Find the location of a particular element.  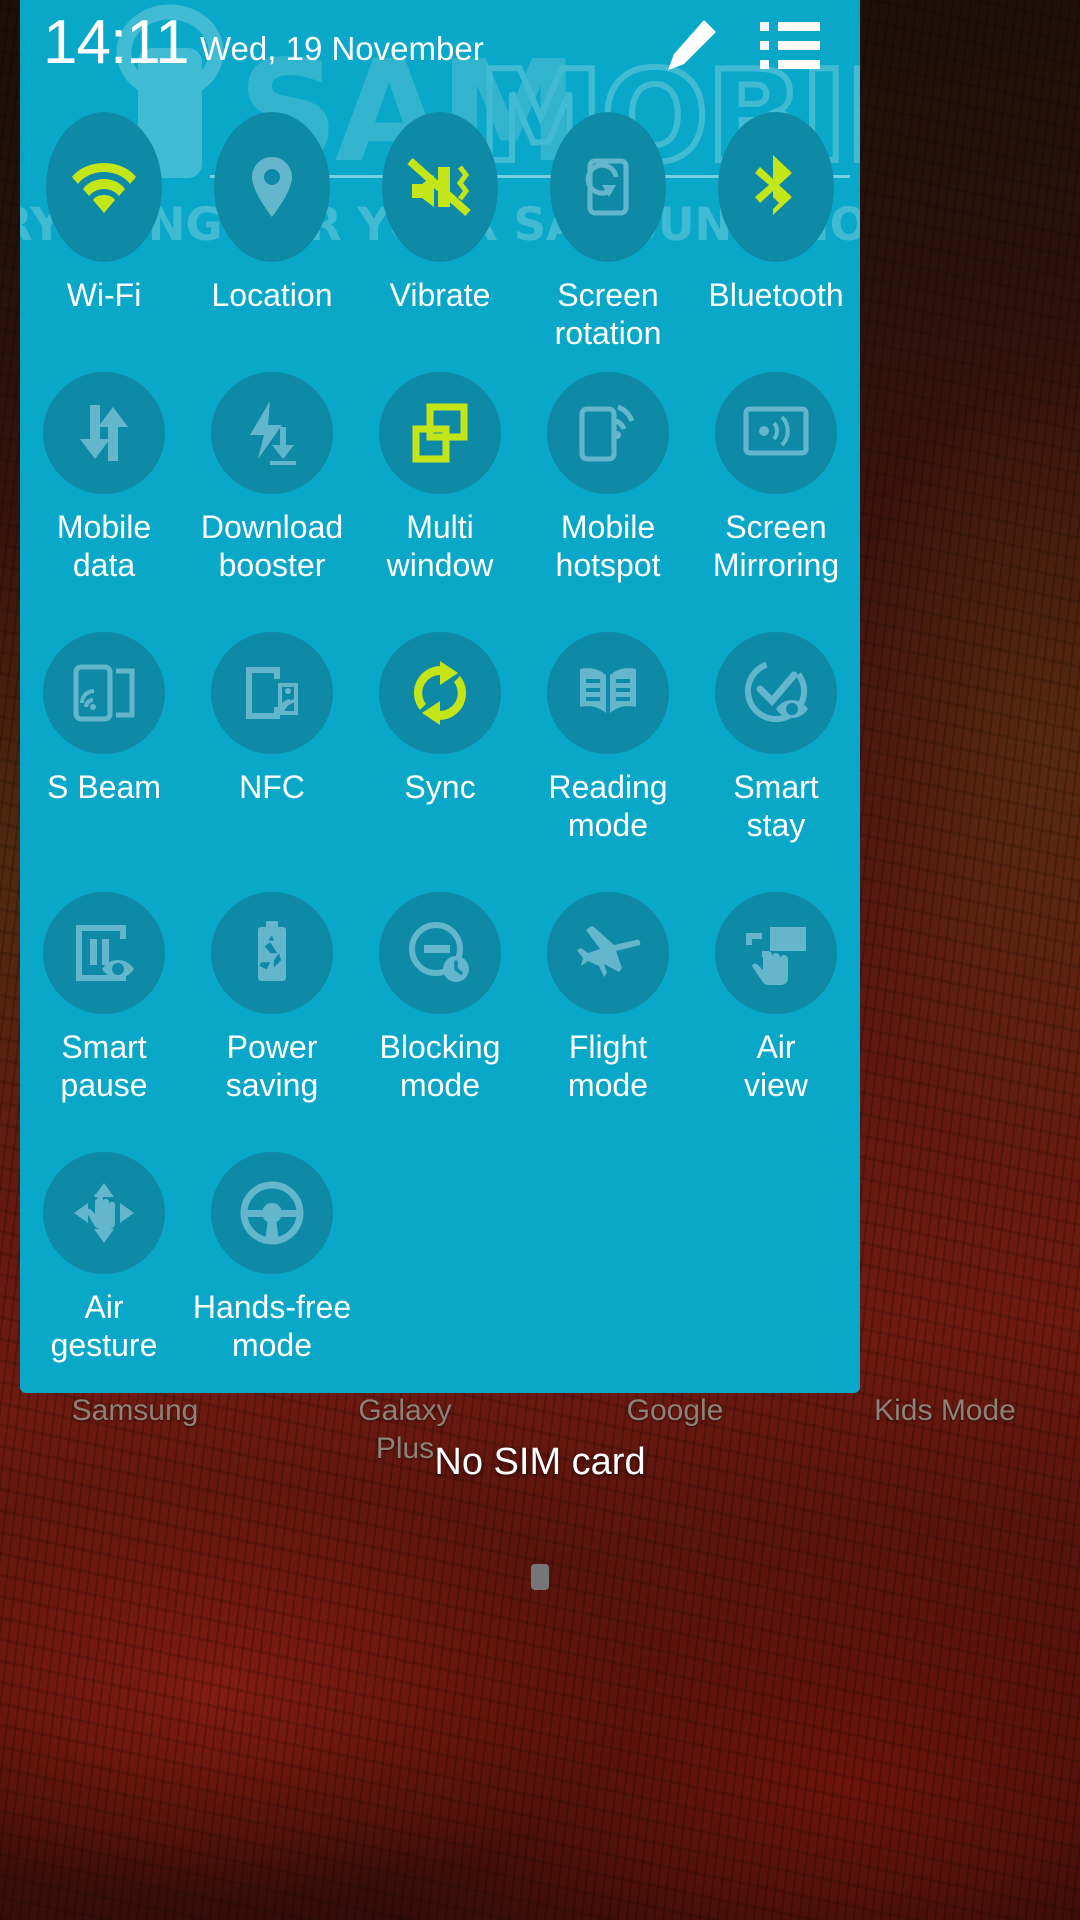

toggle-label: NFC is located at coordinates (272, 787).